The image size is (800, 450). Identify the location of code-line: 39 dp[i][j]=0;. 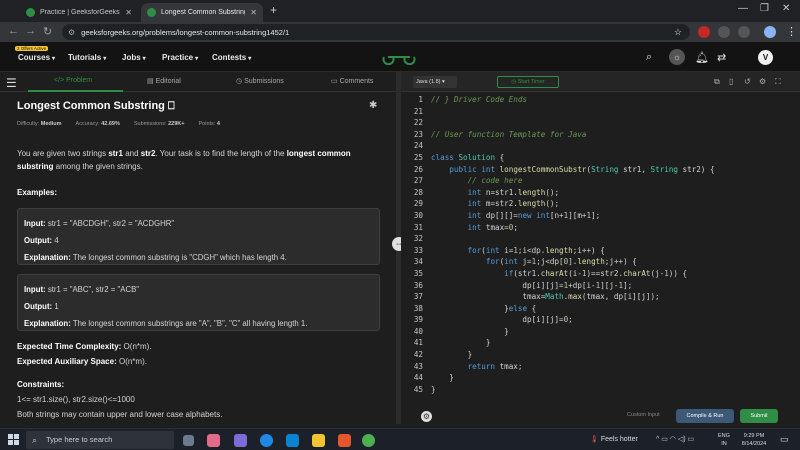
(600, 320).